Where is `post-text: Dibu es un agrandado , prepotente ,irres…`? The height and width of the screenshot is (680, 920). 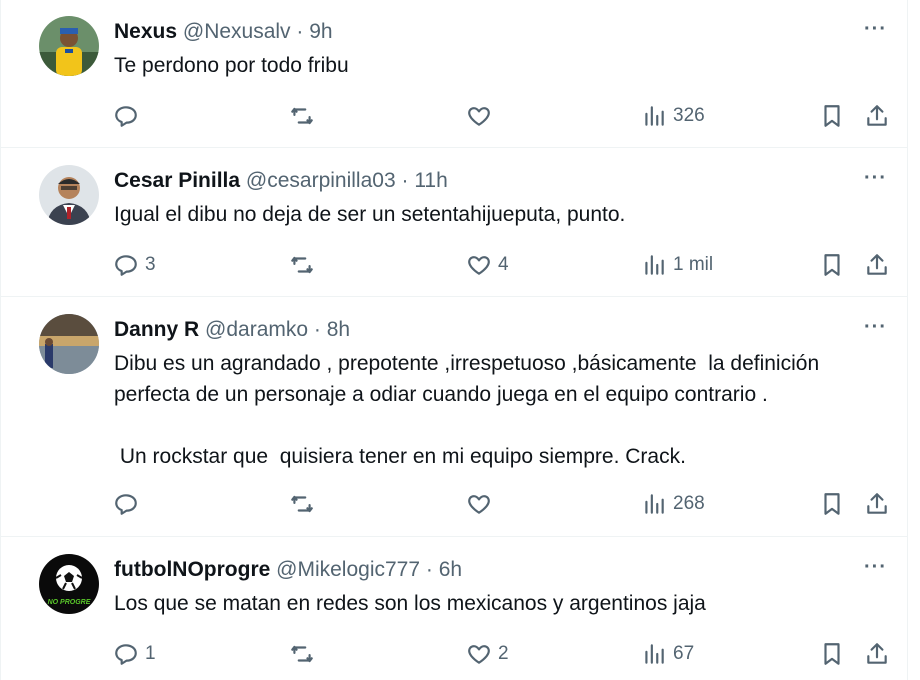
post-text: Dibu es un agrandado , prepotente ,irres… is located at coordinates (467, 410).